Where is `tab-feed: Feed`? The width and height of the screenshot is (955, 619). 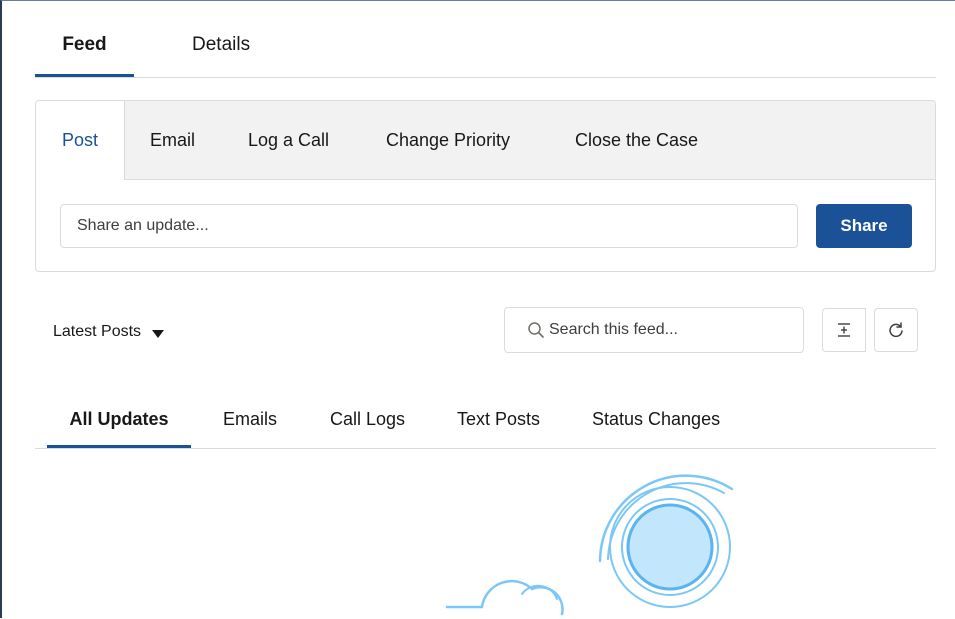 tab-feed: Feed is located at coordinates (84, 49).